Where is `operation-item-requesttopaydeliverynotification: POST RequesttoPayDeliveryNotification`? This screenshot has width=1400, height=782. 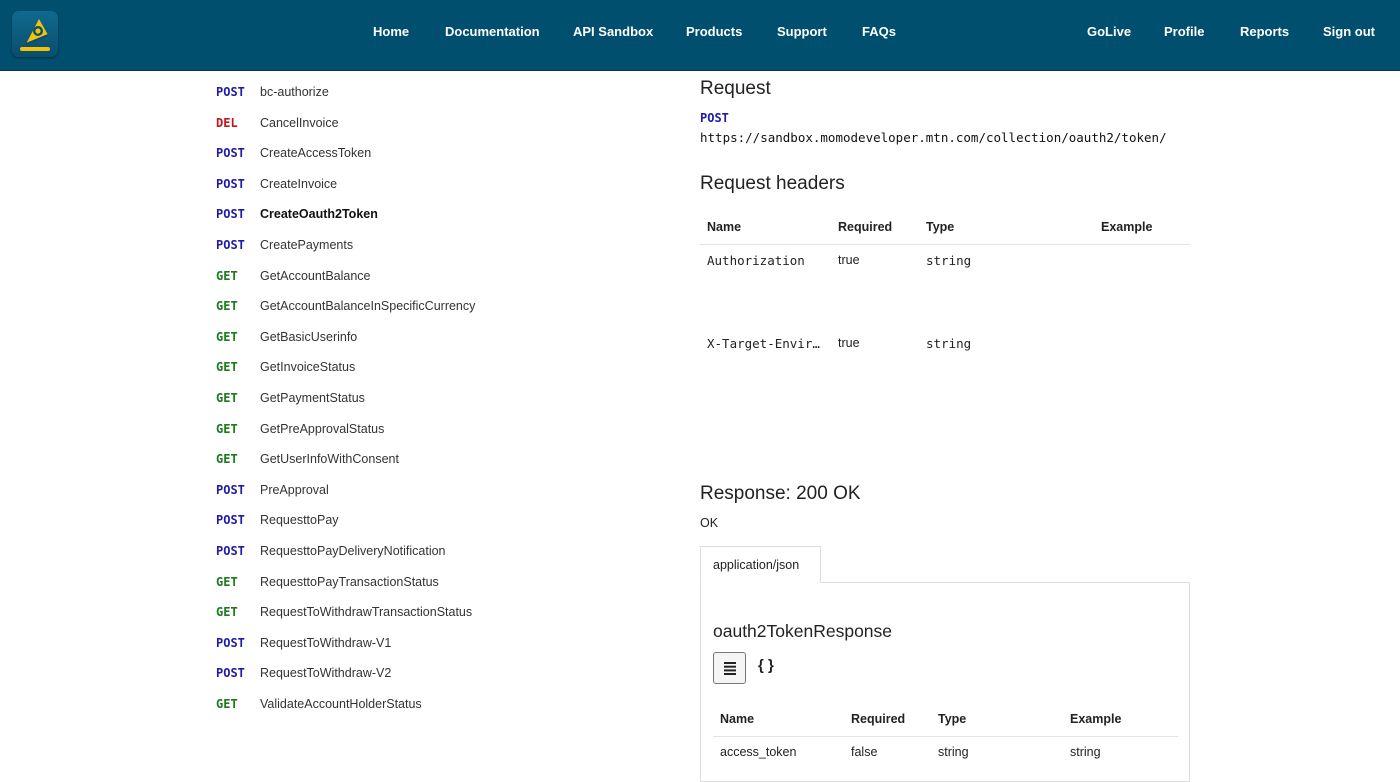 operation-item-requesttopaydeliverynotification: POST RequesttoPayDeliveryNotification is located at coordinates (366, 552).